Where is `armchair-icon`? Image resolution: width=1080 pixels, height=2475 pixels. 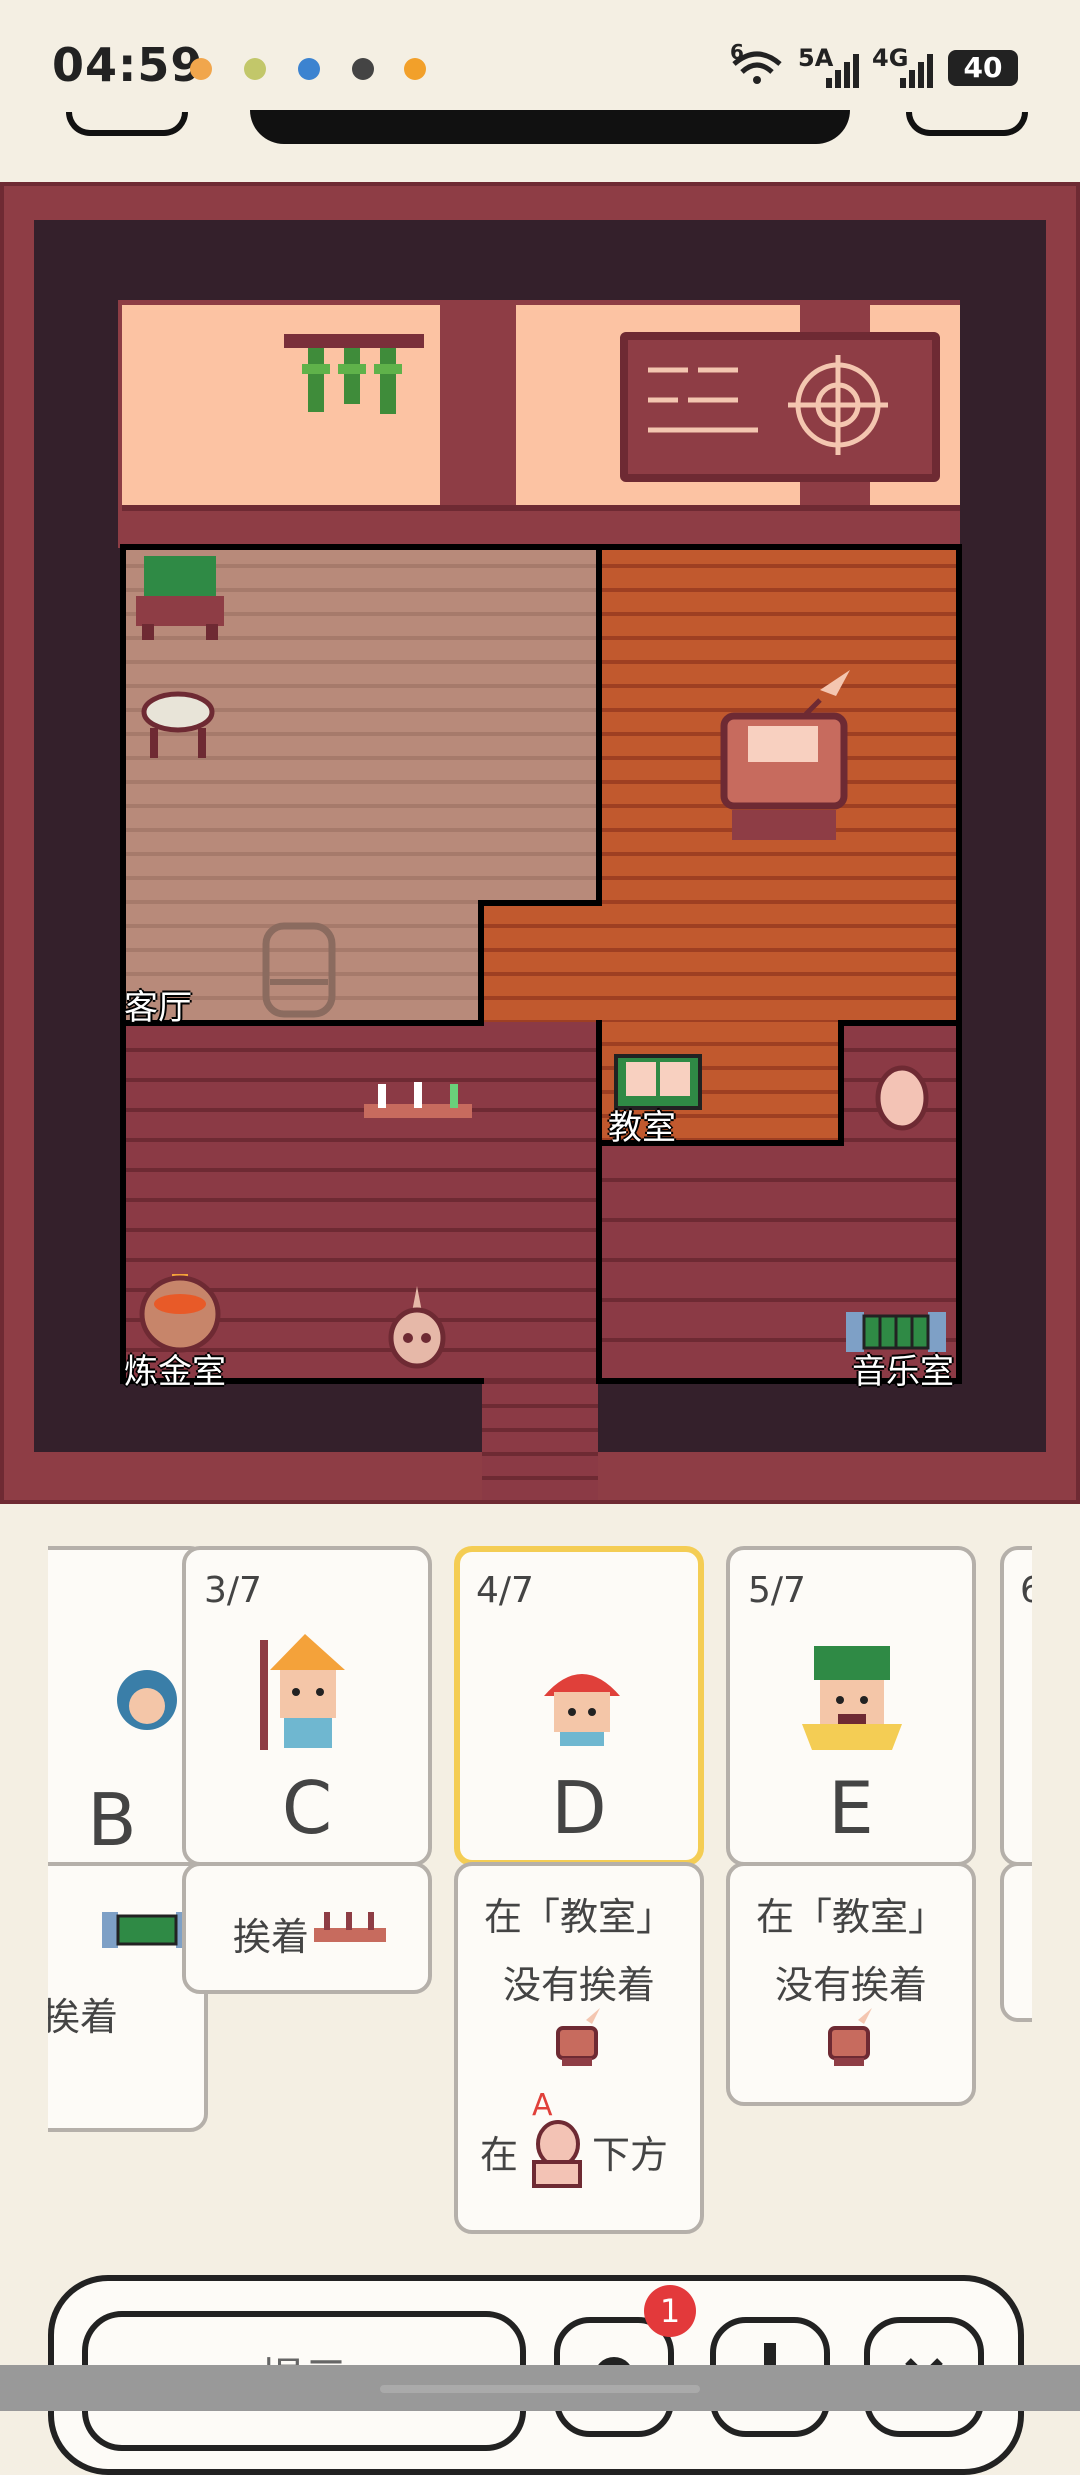
armchair-icon is located at coordinates (180, 598).